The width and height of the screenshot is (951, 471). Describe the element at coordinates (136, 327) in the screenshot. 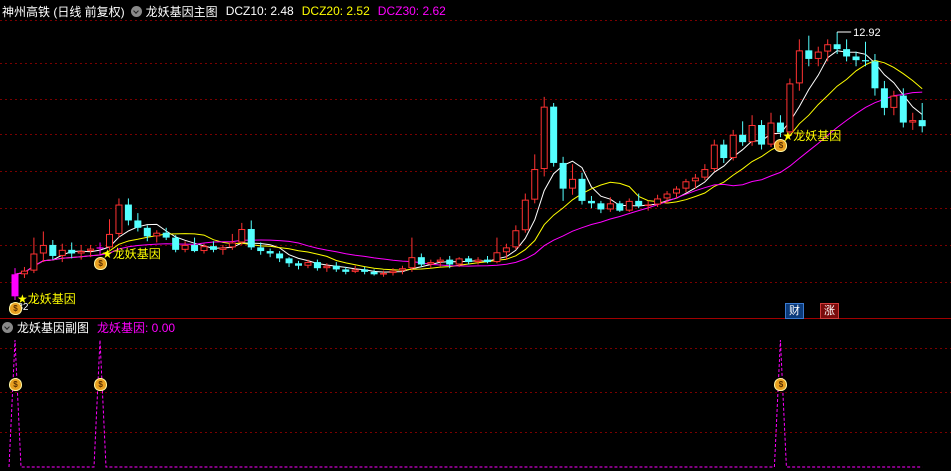

I see `sub-indicator-value: 龙妖基因: 0.00` at that location.